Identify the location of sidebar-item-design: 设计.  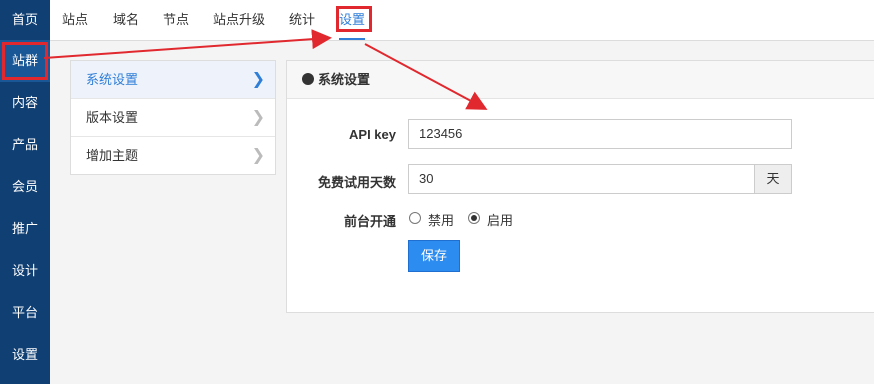
(25, 271).